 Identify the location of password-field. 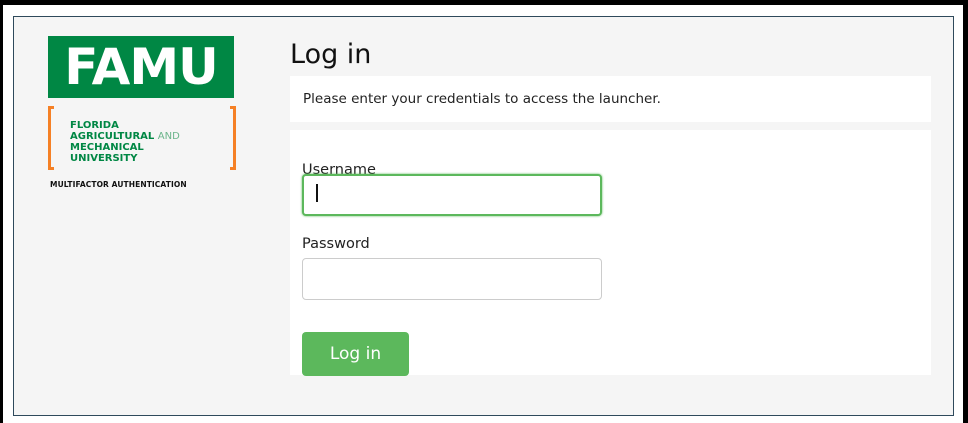
(452, 279).